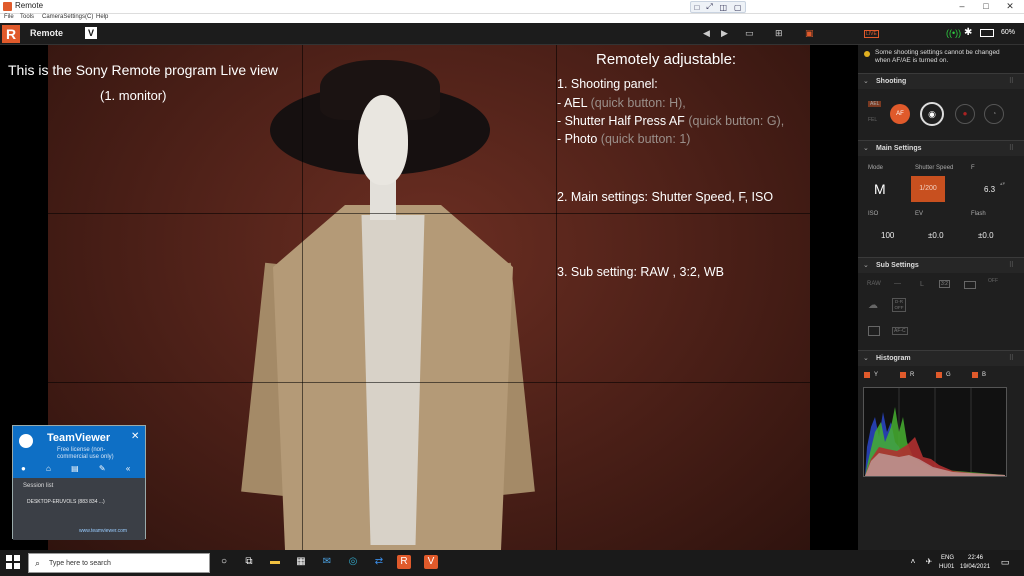 The height and width of the screenshot is (576, 1024). Describe the element at coordinates (936, 235) in the screenshot. I see `ev-value: ±0.0` at that location.